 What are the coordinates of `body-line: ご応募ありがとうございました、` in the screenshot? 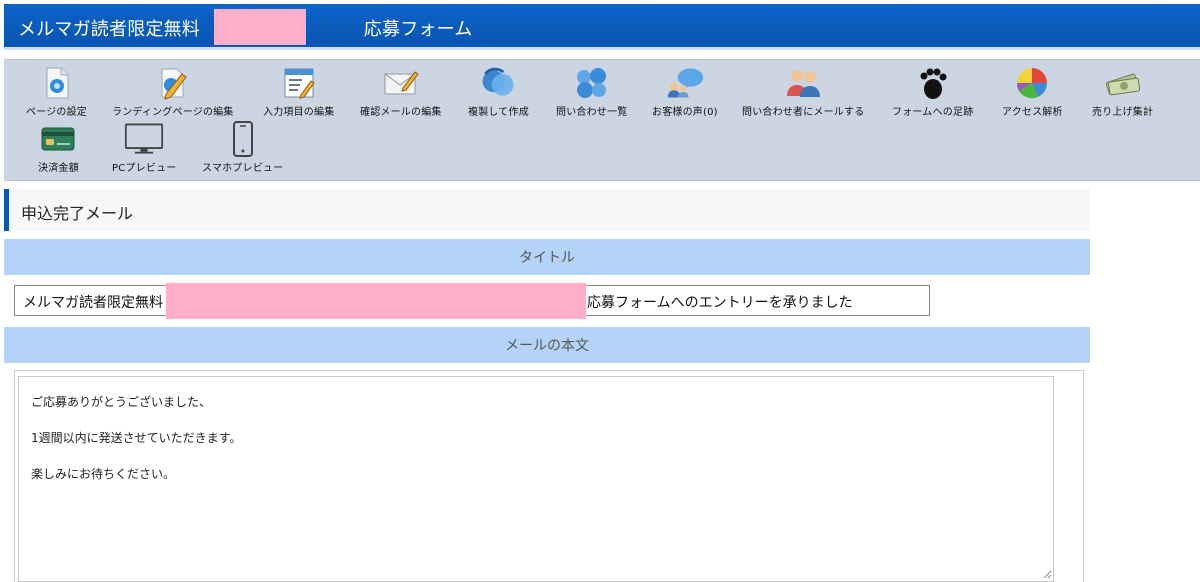 It's located at (121, 402).